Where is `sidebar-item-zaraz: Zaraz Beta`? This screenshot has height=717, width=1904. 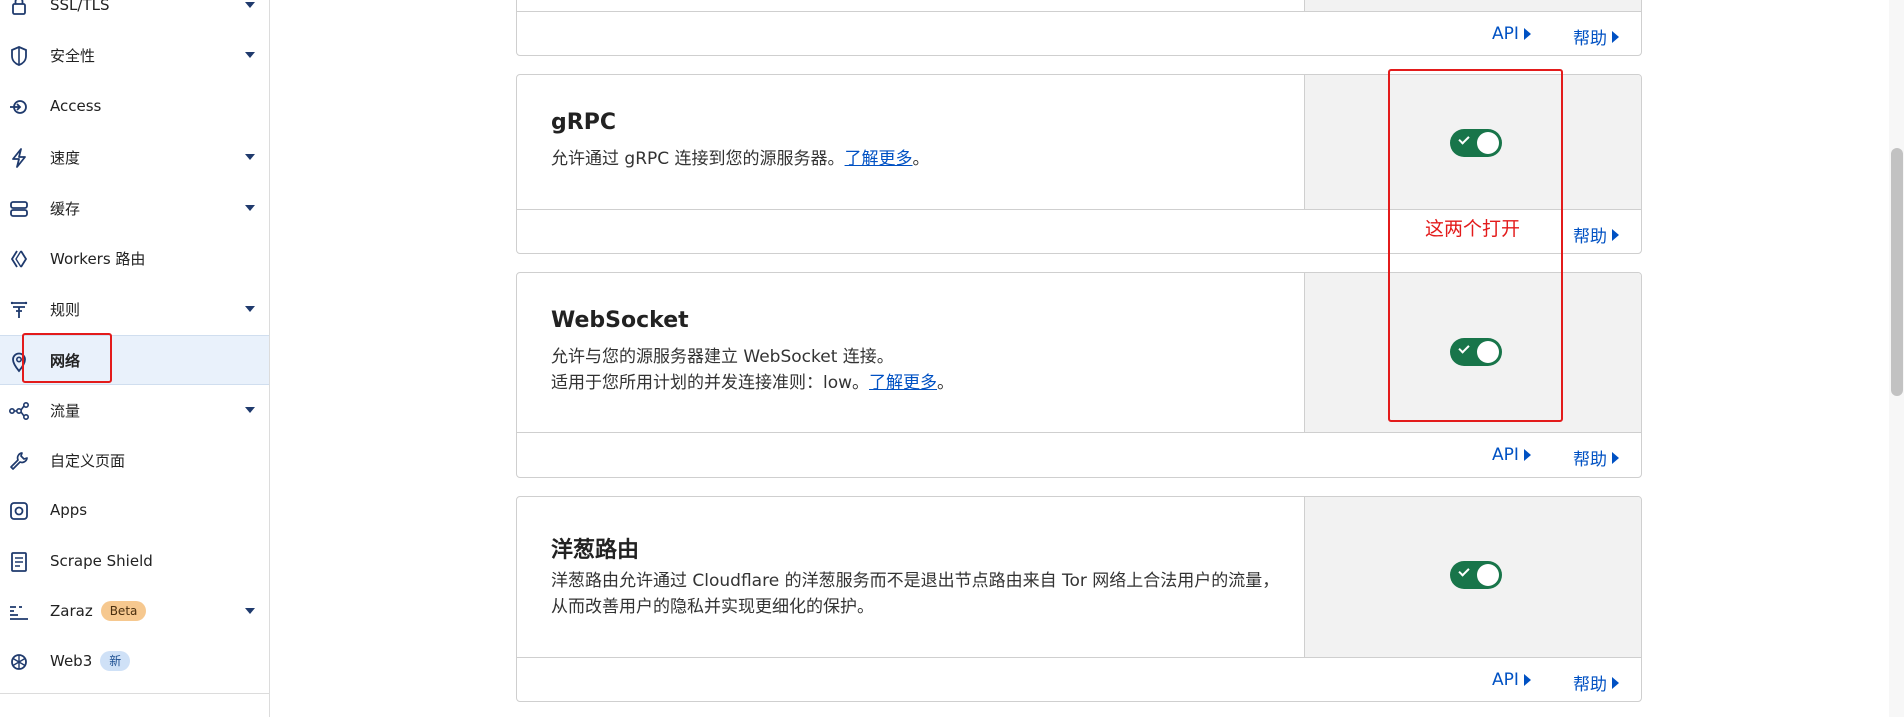
sidebar-item-zaraz: Zaraz Beta is located at coordinates (134, 611).